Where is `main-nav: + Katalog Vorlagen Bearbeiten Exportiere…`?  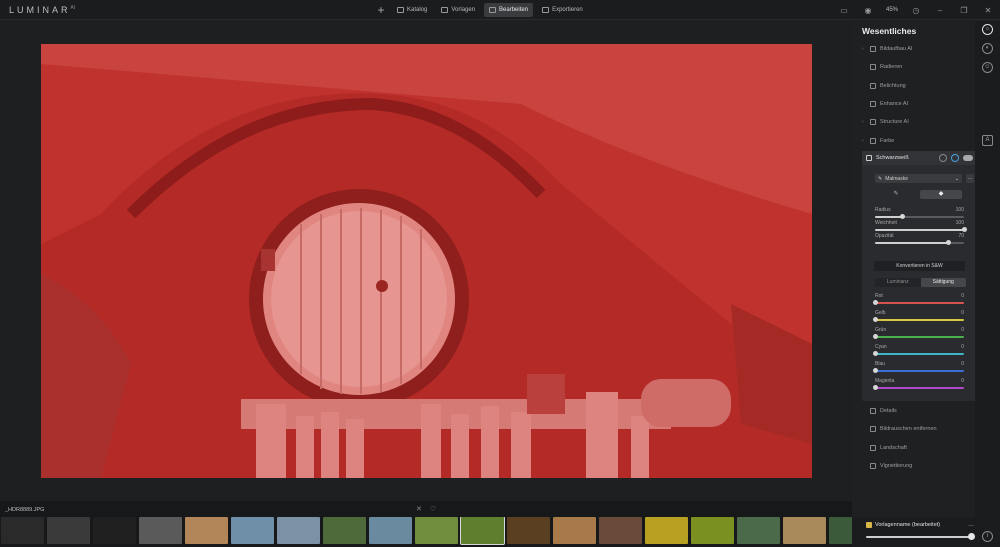
main-nav: + Katalog Vorlagen Bearbeiten Exportiere… is located at coordinates (481, 10).